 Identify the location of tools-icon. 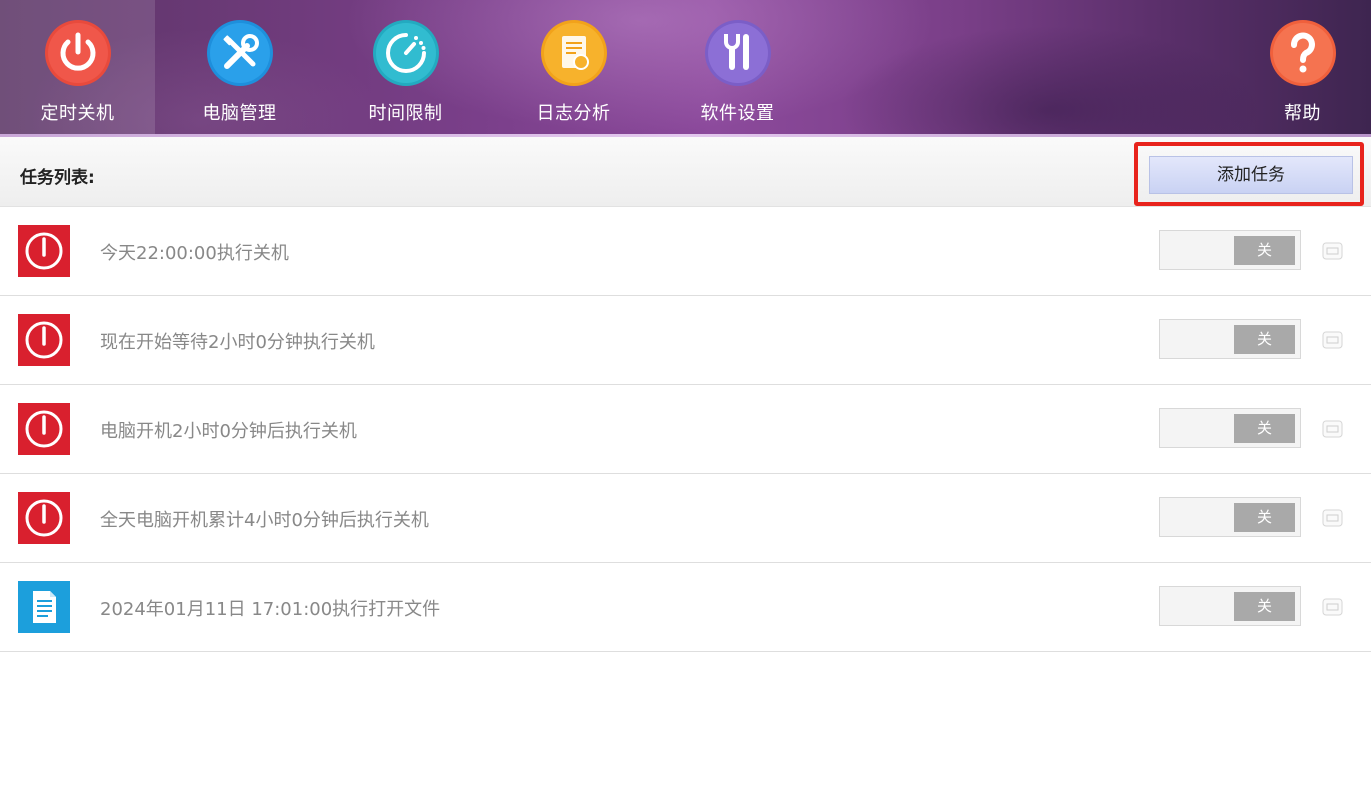
(239, 53).